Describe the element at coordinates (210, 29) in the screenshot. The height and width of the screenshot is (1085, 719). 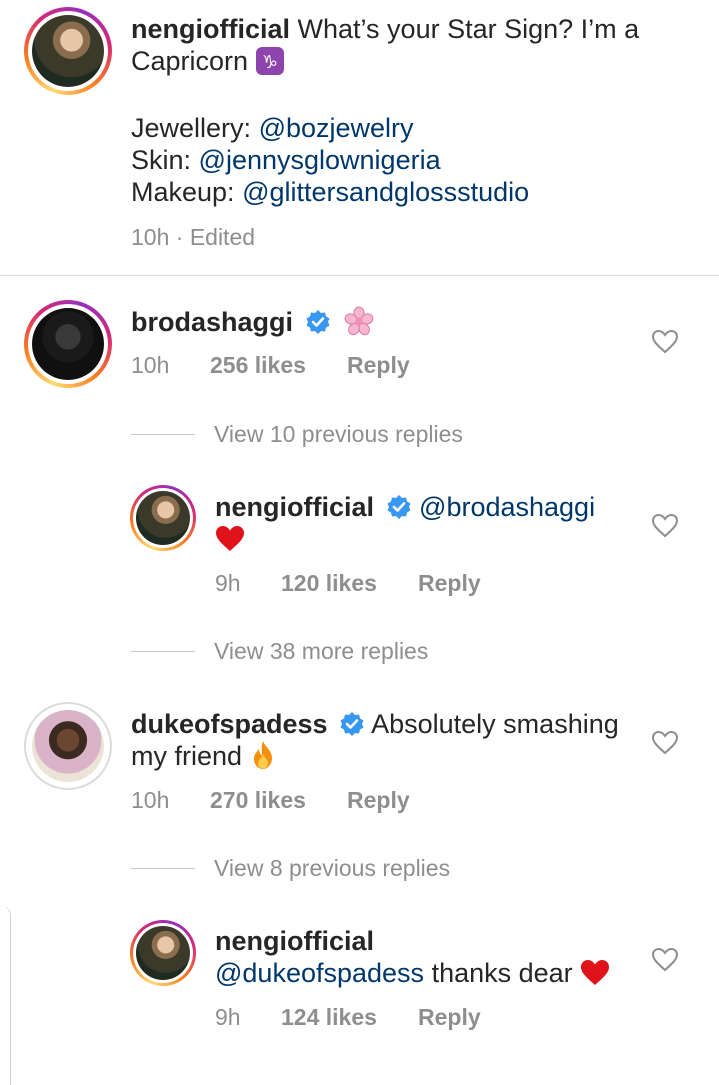
I see `caption-username: nengiofficial` at that location.